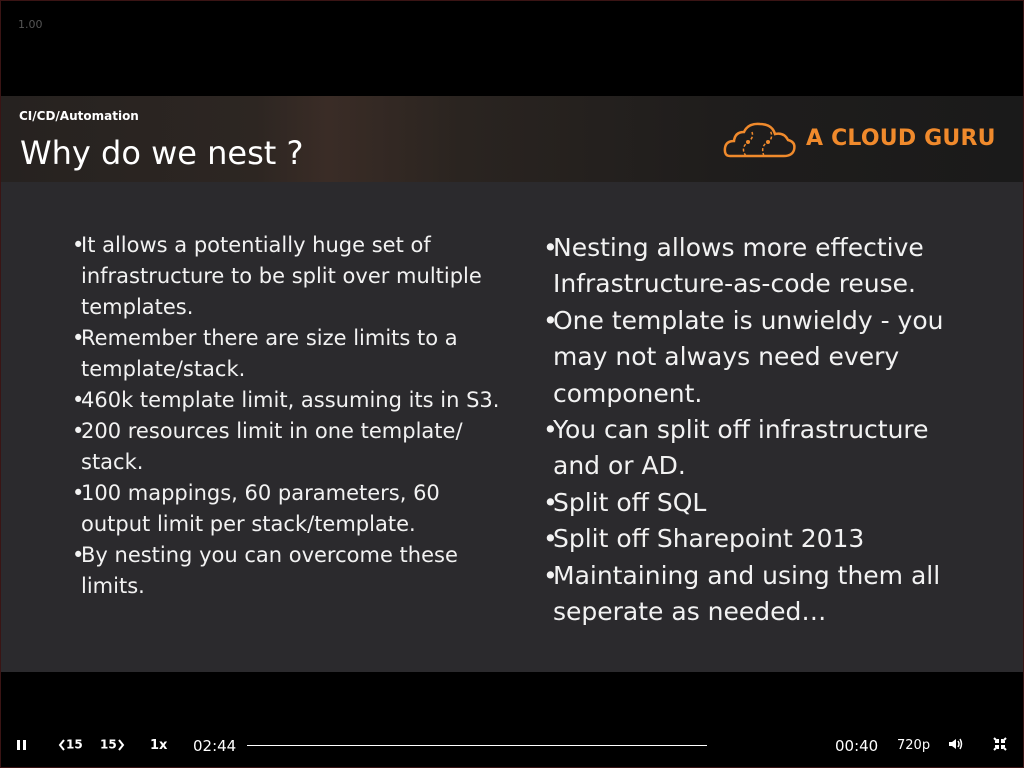 This screenshot has height=768, width=1024. What do you see at coordinates (79, 116) in the screenshot?
I see `slide-category: CI/CD/Automation` at bounding box center [79, 116].